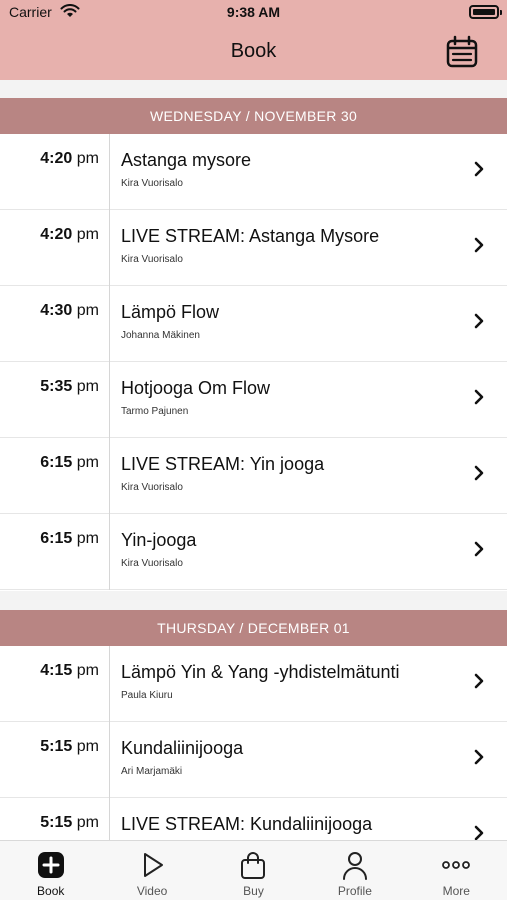  I want to click on day-header: WEDNESDAY / NOVEMBER 30, so click(253, 116).